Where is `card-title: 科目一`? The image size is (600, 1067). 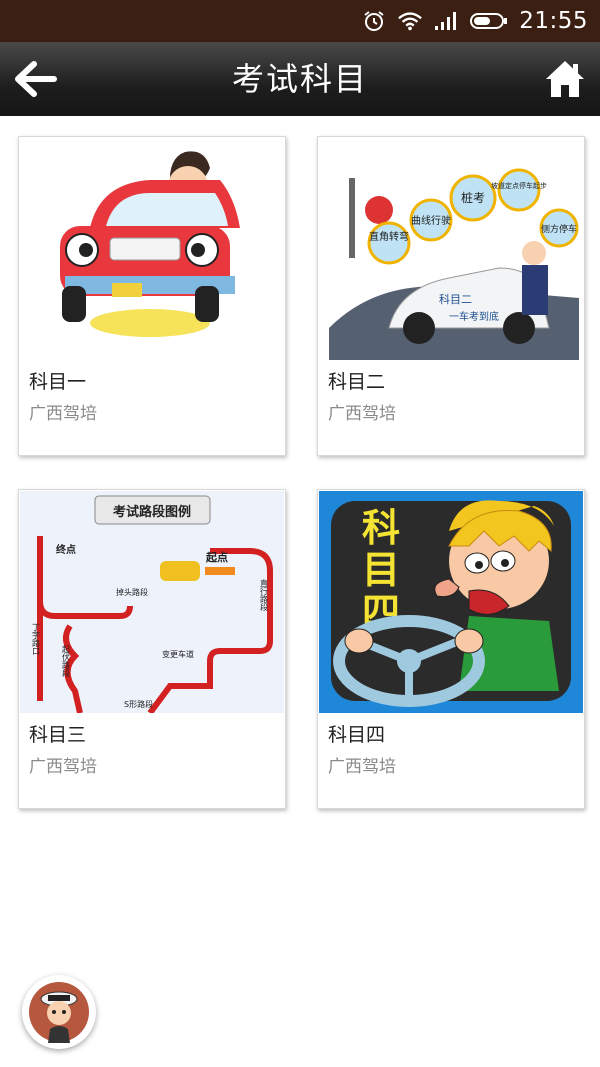
card-title: 科目一 is located at coordinates (58, 382).